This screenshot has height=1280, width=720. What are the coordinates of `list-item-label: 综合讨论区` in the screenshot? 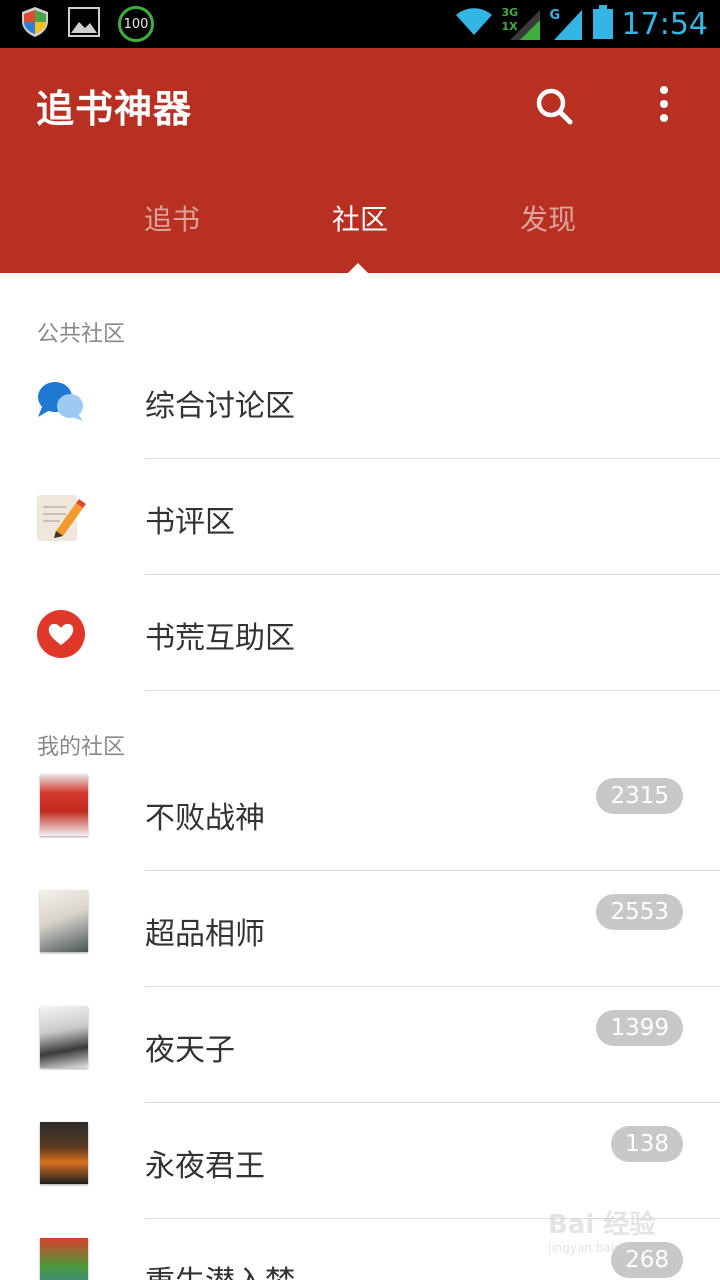 It's located at (220, 406).